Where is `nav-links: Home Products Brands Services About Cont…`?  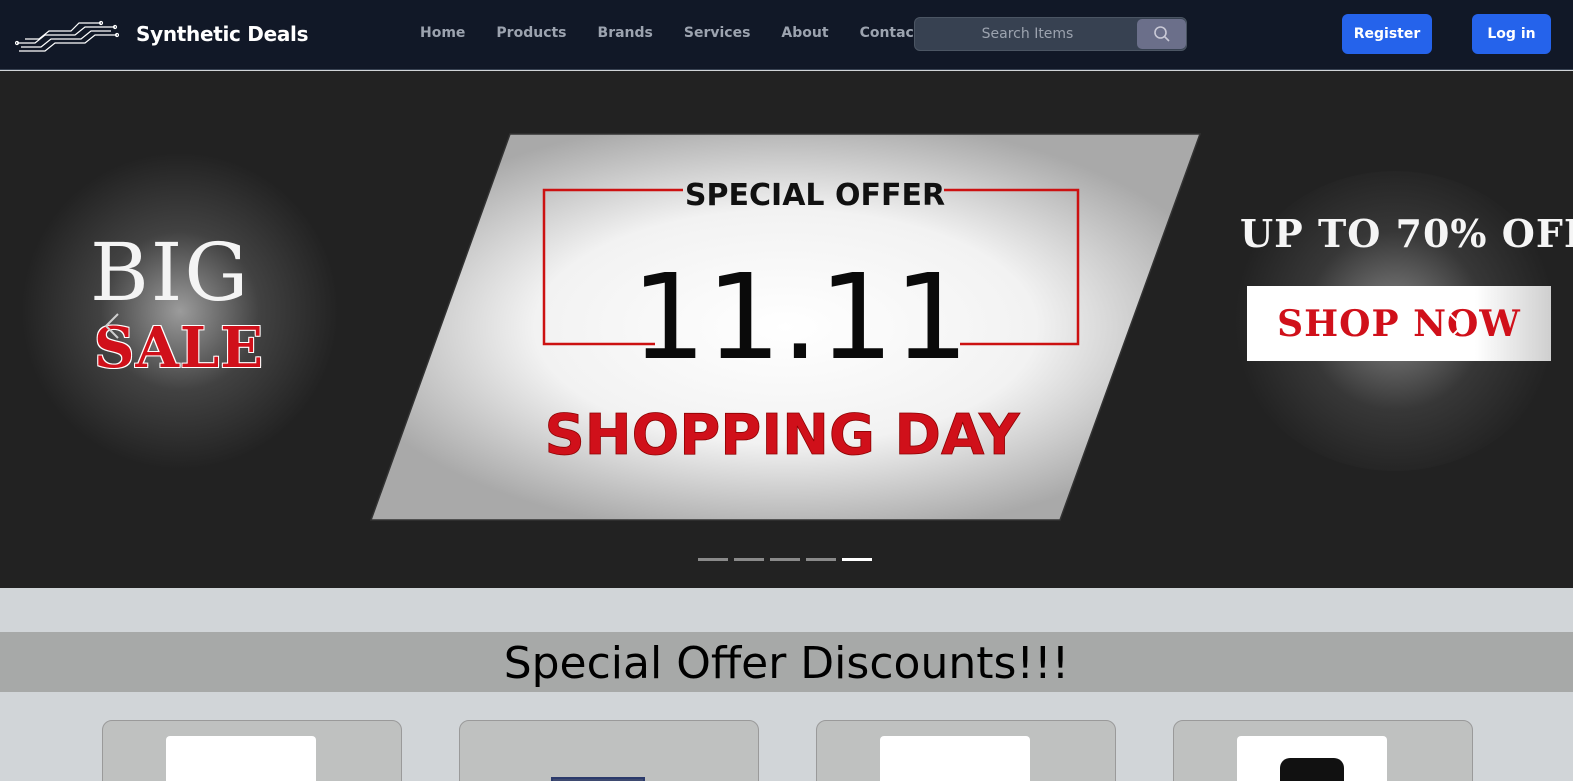 nav-links: Home Products Brands Services About Cont… is located at coordinates (686, 33).